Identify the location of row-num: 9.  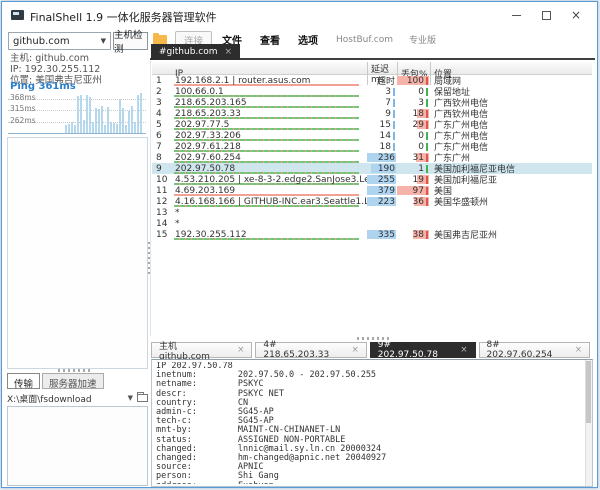
(159, 168).